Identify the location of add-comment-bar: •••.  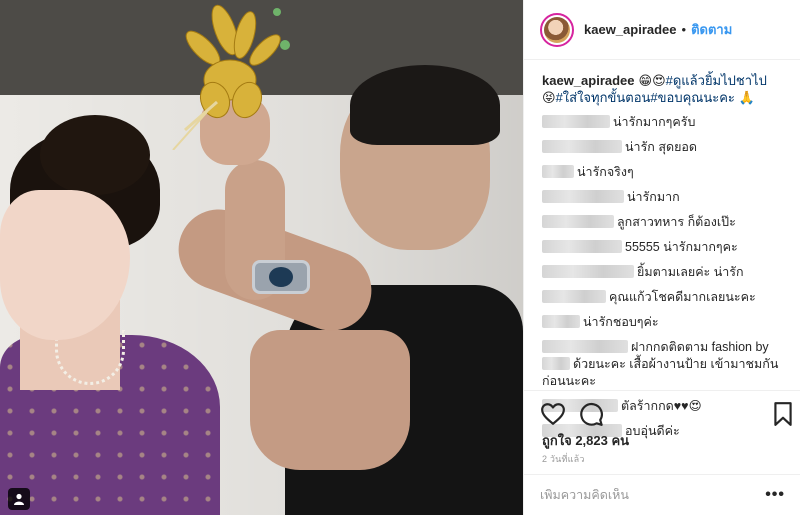
(662, 494).